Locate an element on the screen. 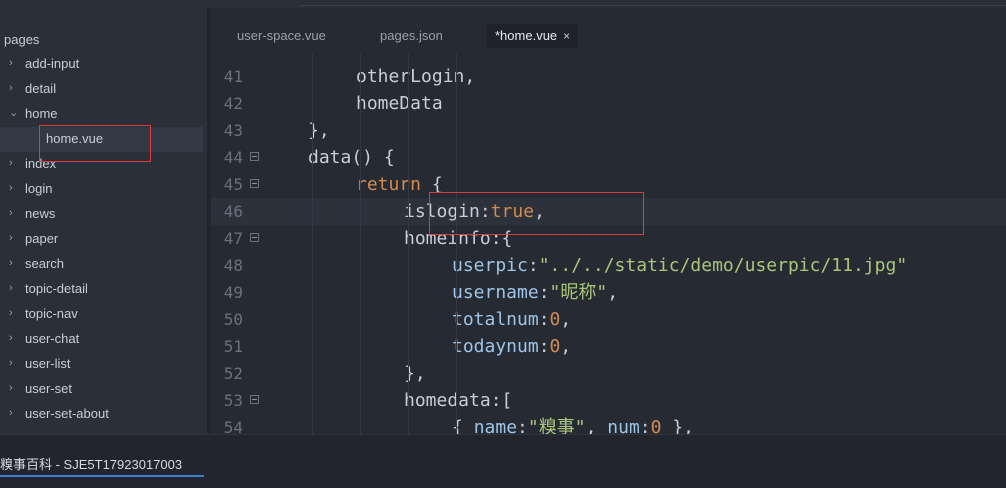  line-number: 44 is located at coordinates (233, 157).